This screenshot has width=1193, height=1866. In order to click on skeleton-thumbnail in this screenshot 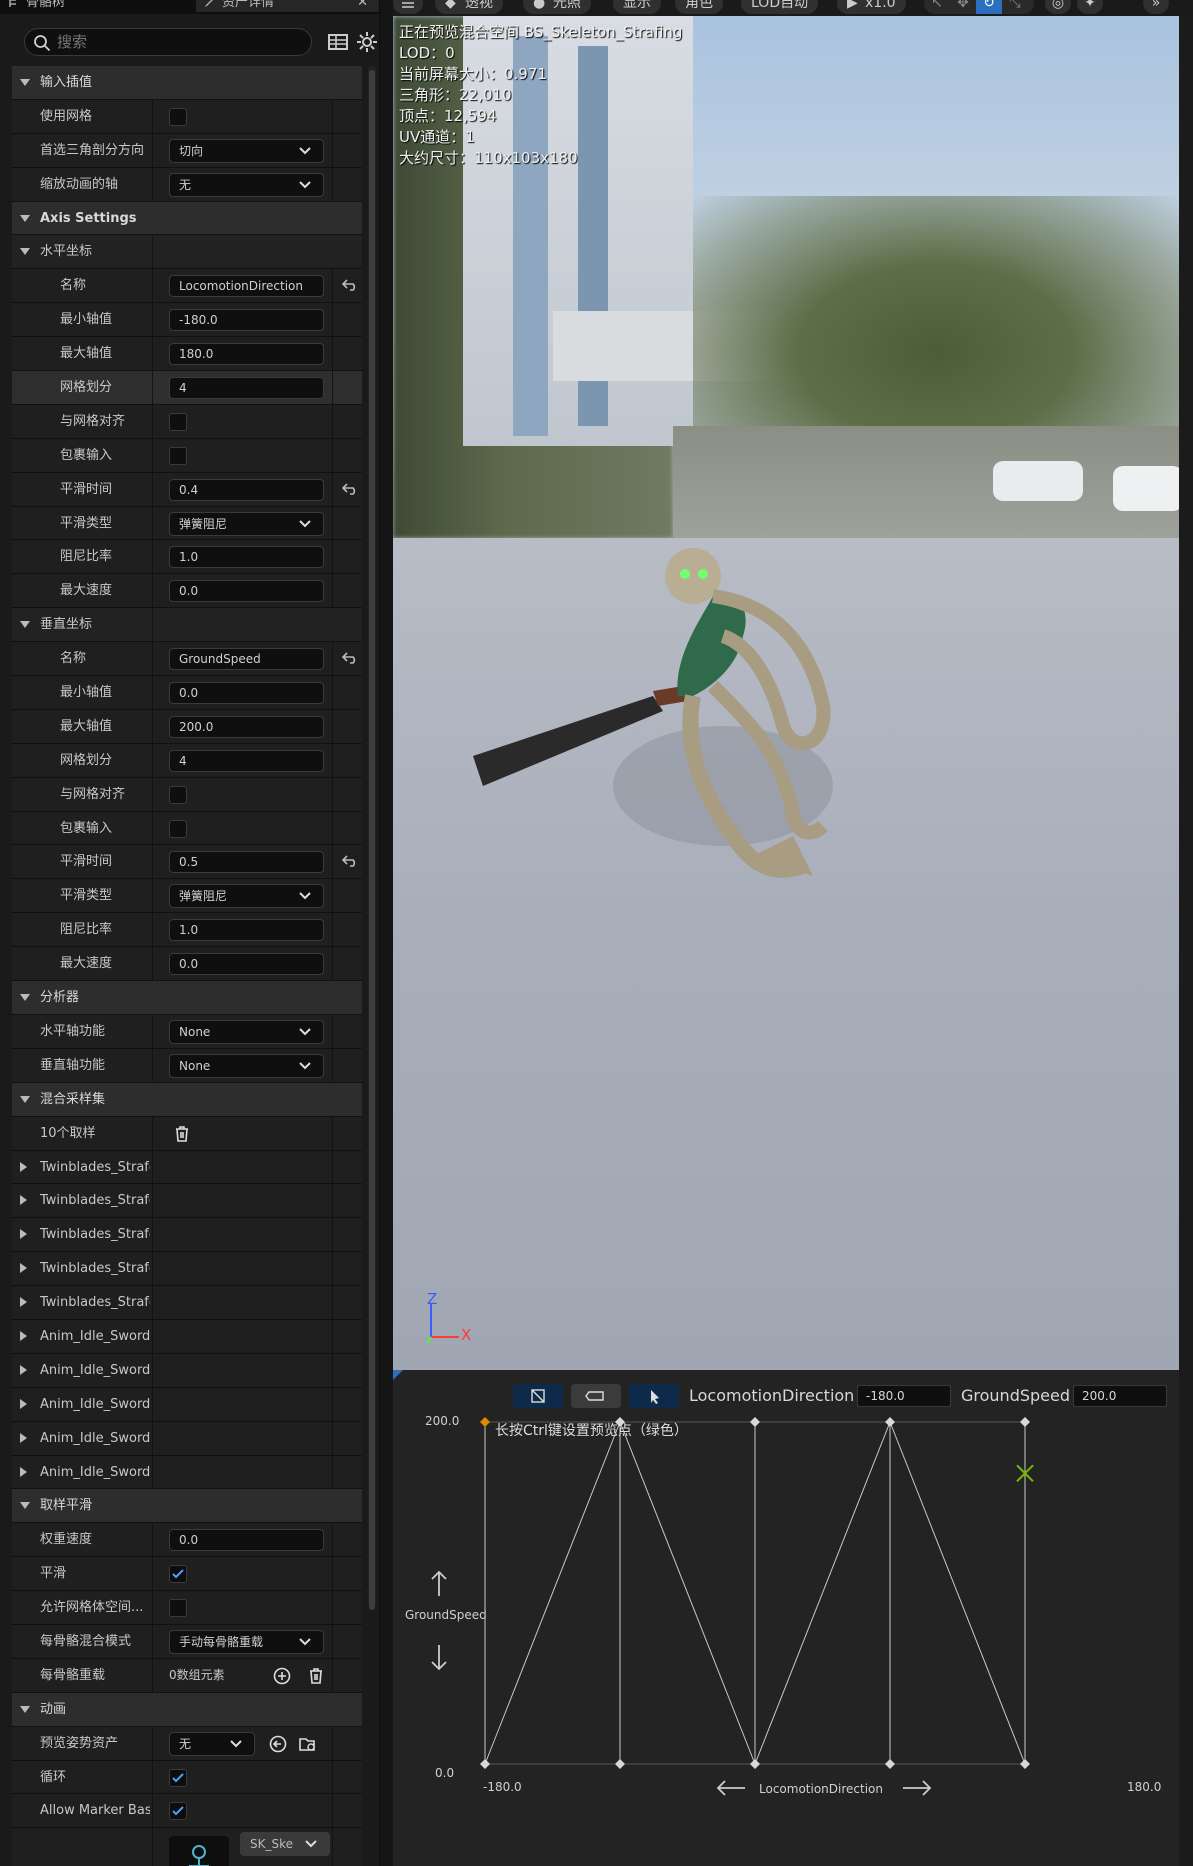, I will do `click(199, 1851)`.